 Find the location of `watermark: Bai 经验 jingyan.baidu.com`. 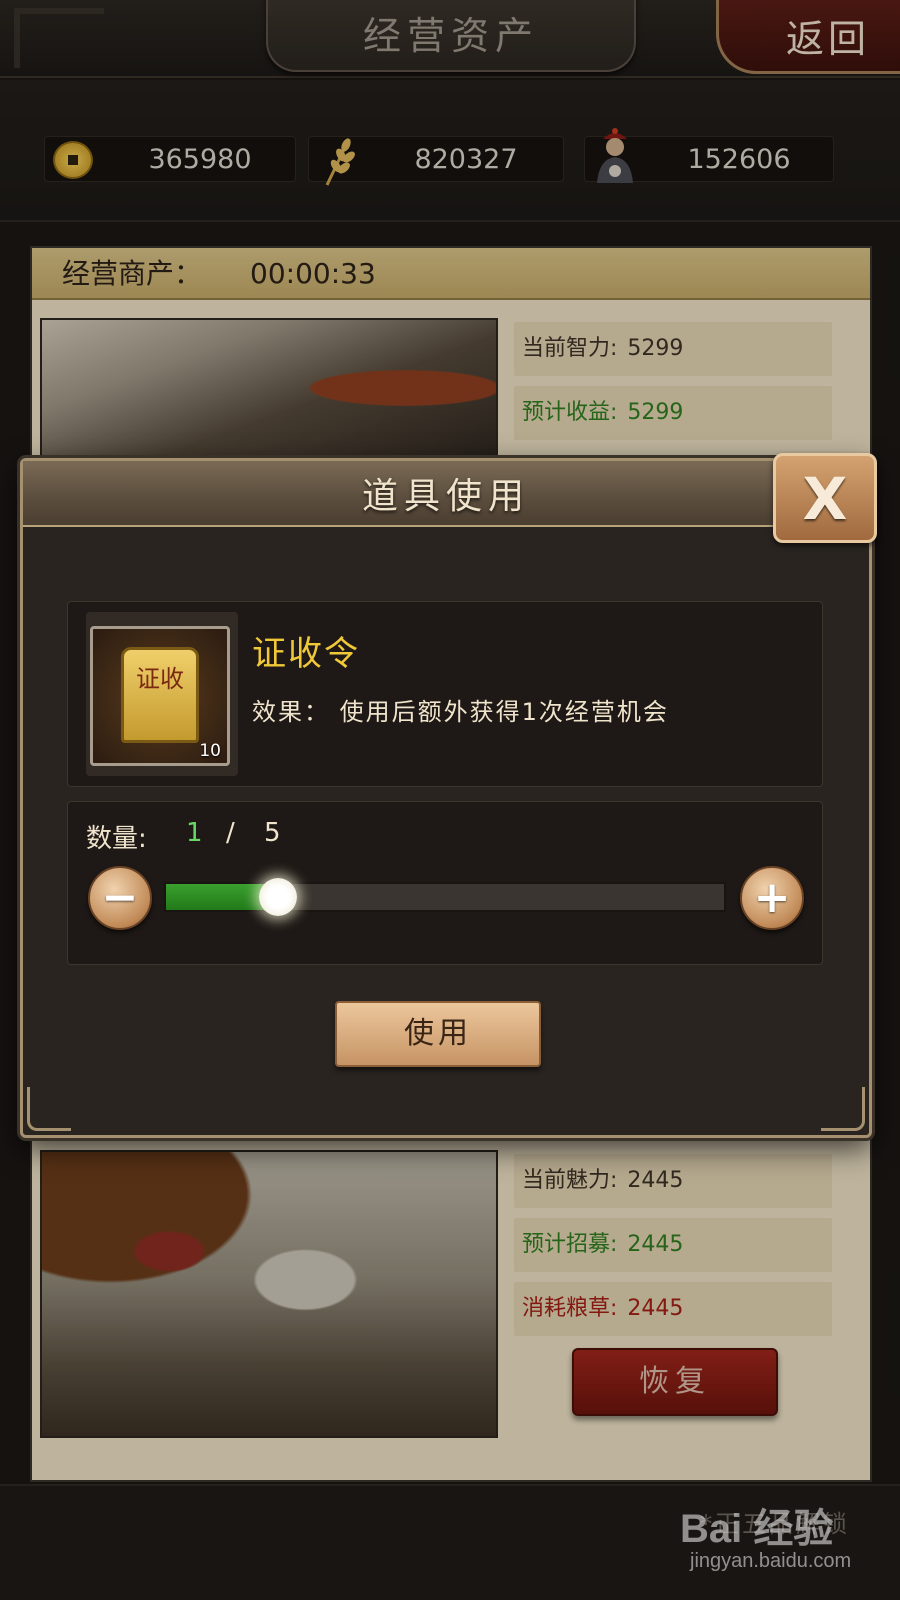

watermark: Bai 经验 jingyan.baidu.com is located at coordinates (780, 1539).